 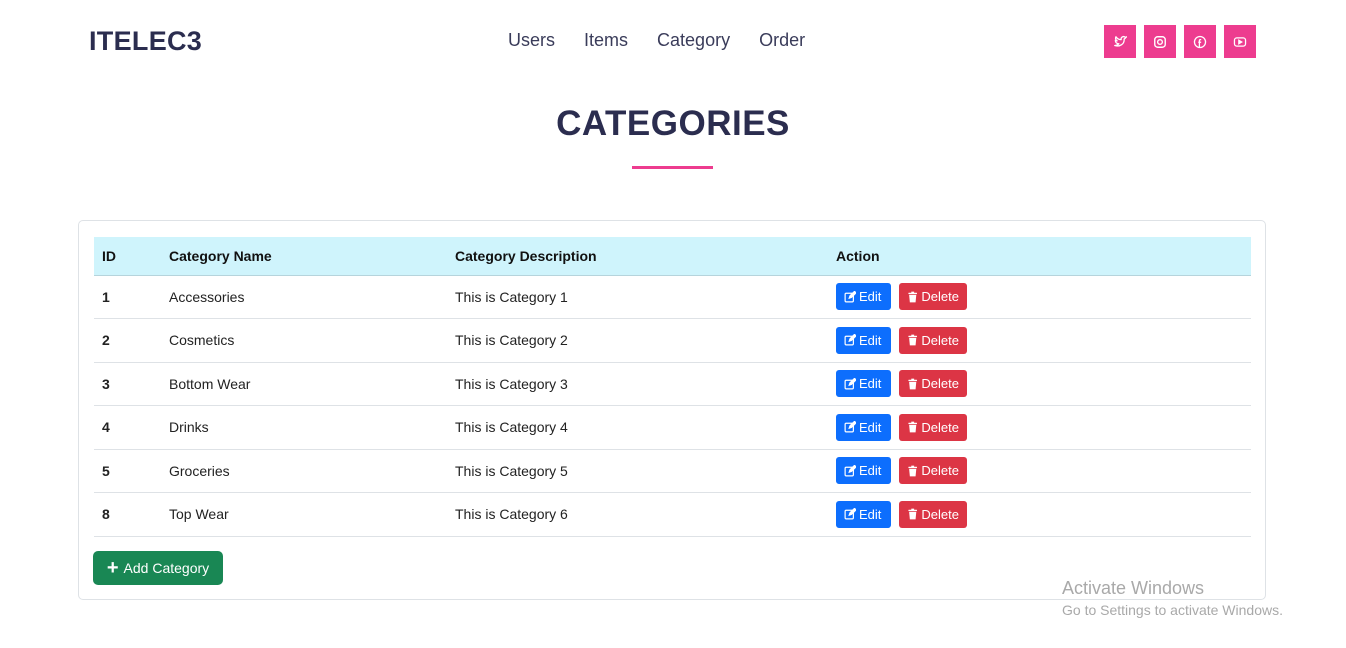 I want to click on youtube-button, so click(x=1240, y=41).